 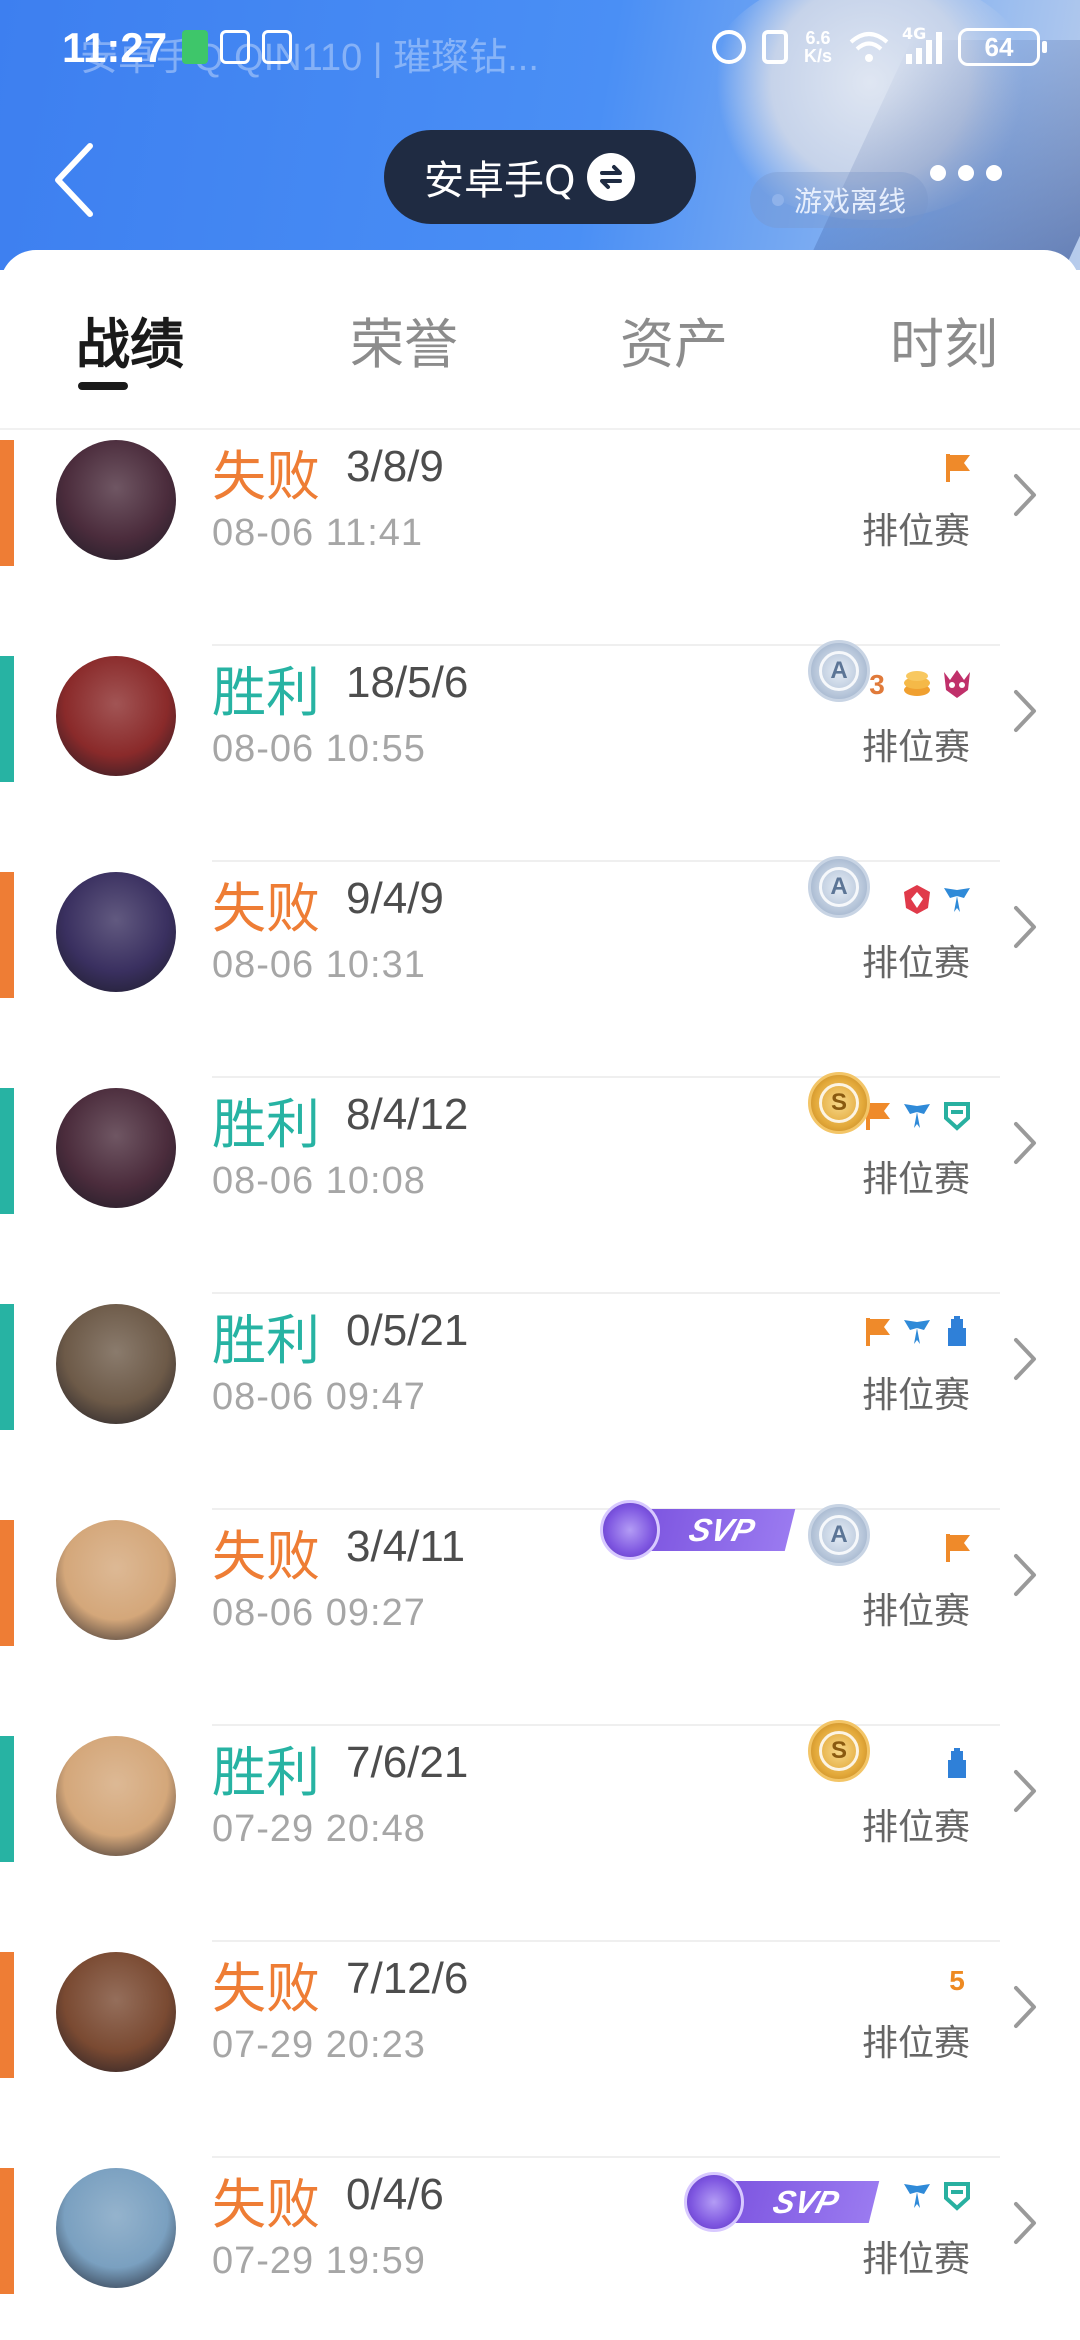 I want to click on hourglass-icon, so click(x=195, y=47).